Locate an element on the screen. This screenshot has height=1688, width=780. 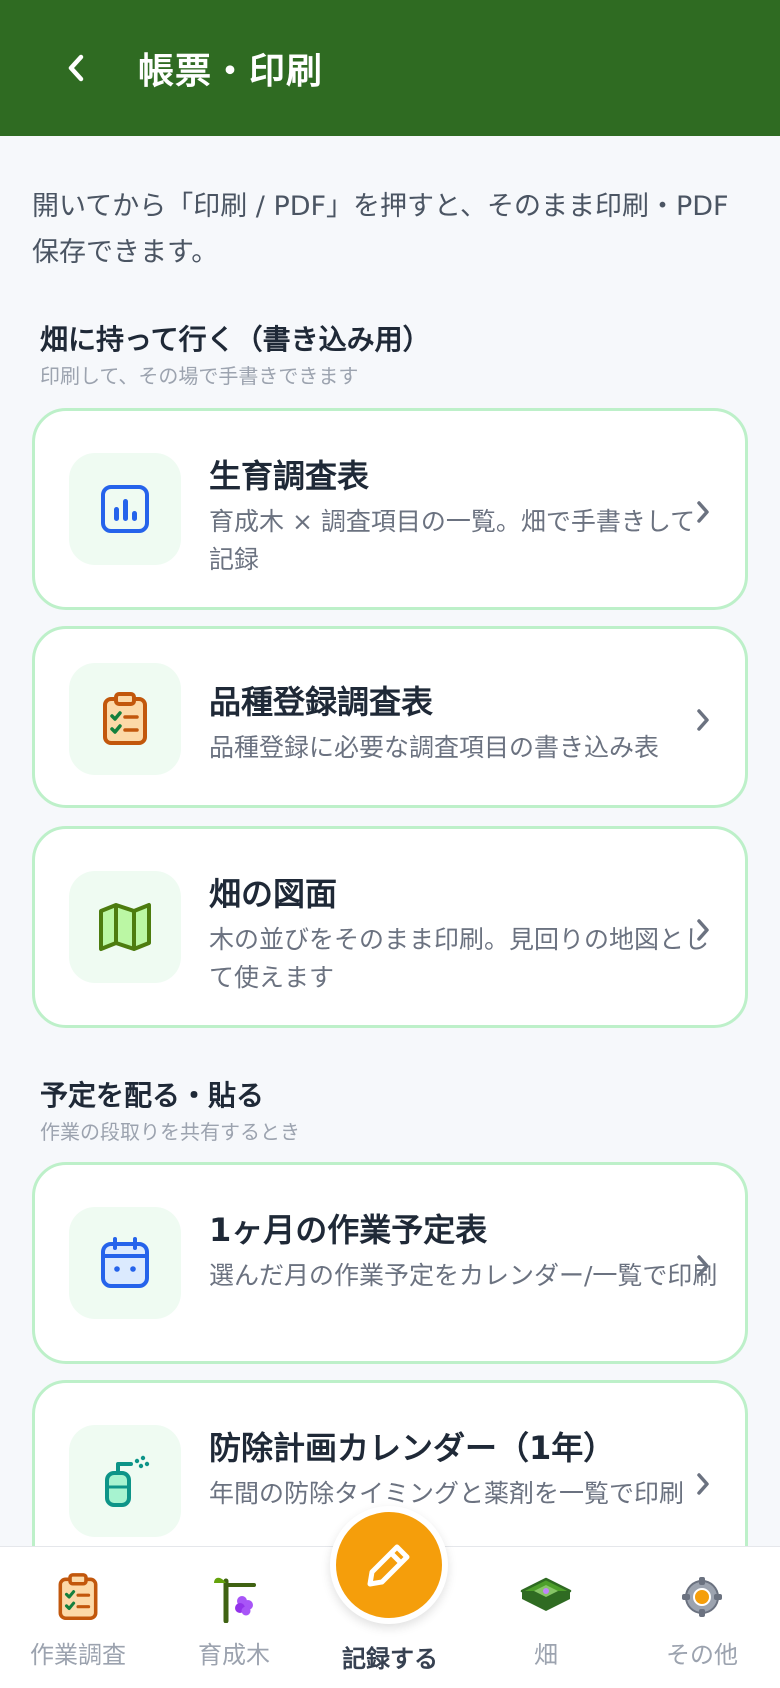
nav-item-seedlings: 育成木 is located at coordinates (234, 1617).